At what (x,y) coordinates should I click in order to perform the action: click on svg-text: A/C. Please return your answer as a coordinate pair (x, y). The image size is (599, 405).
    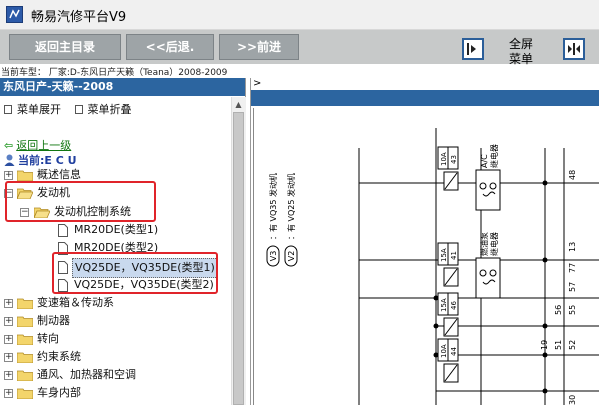
    Looking at the image, I should click on (484, 161).